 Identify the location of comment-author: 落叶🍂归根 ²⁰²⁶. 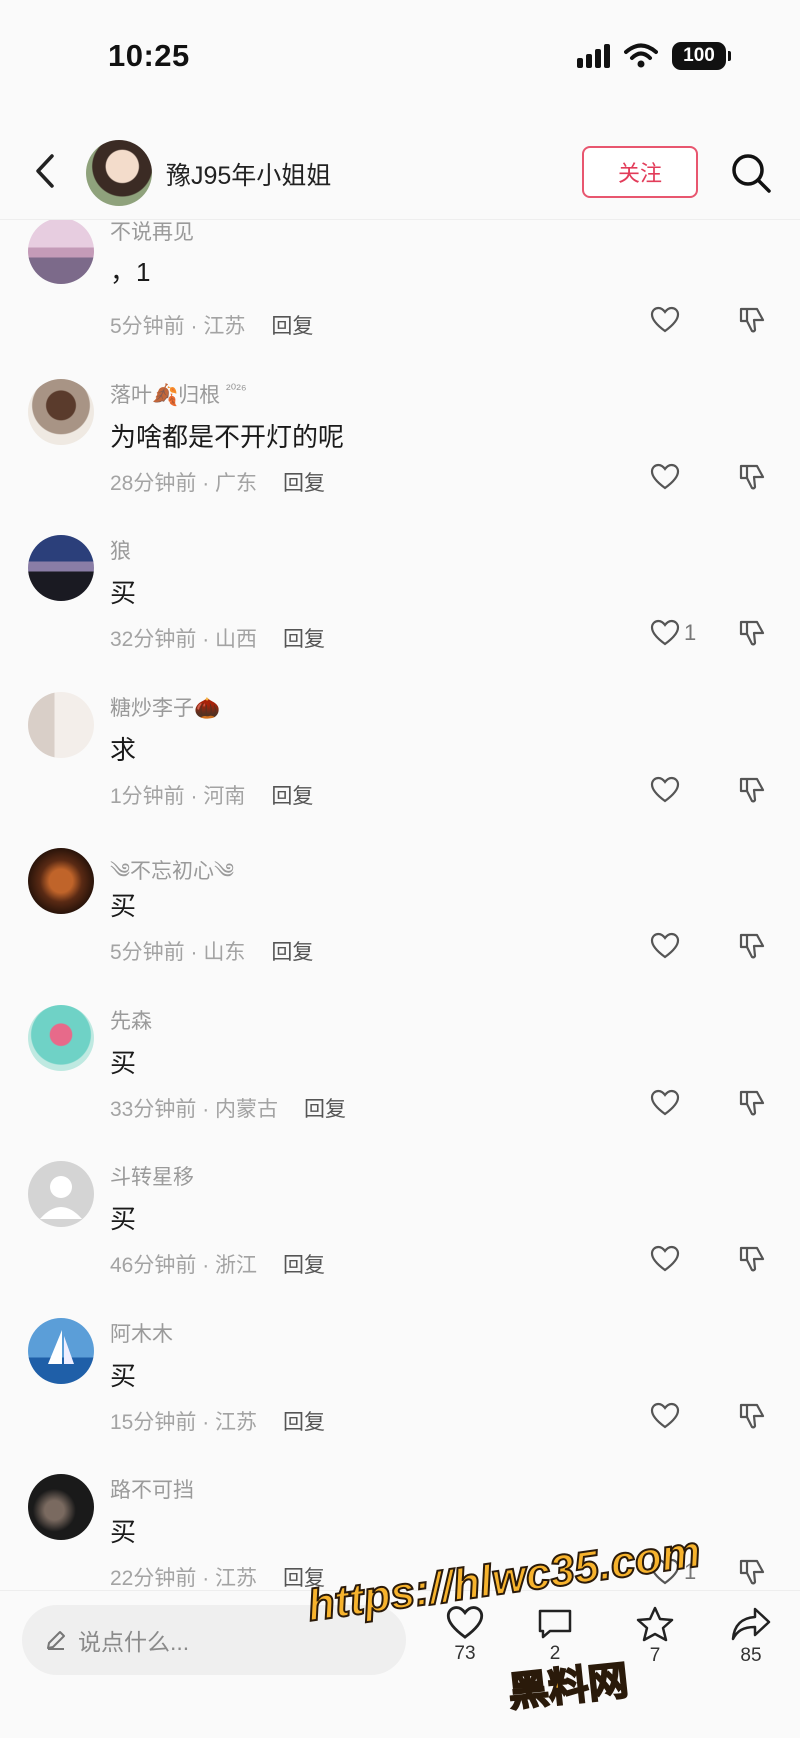
(178, 394).